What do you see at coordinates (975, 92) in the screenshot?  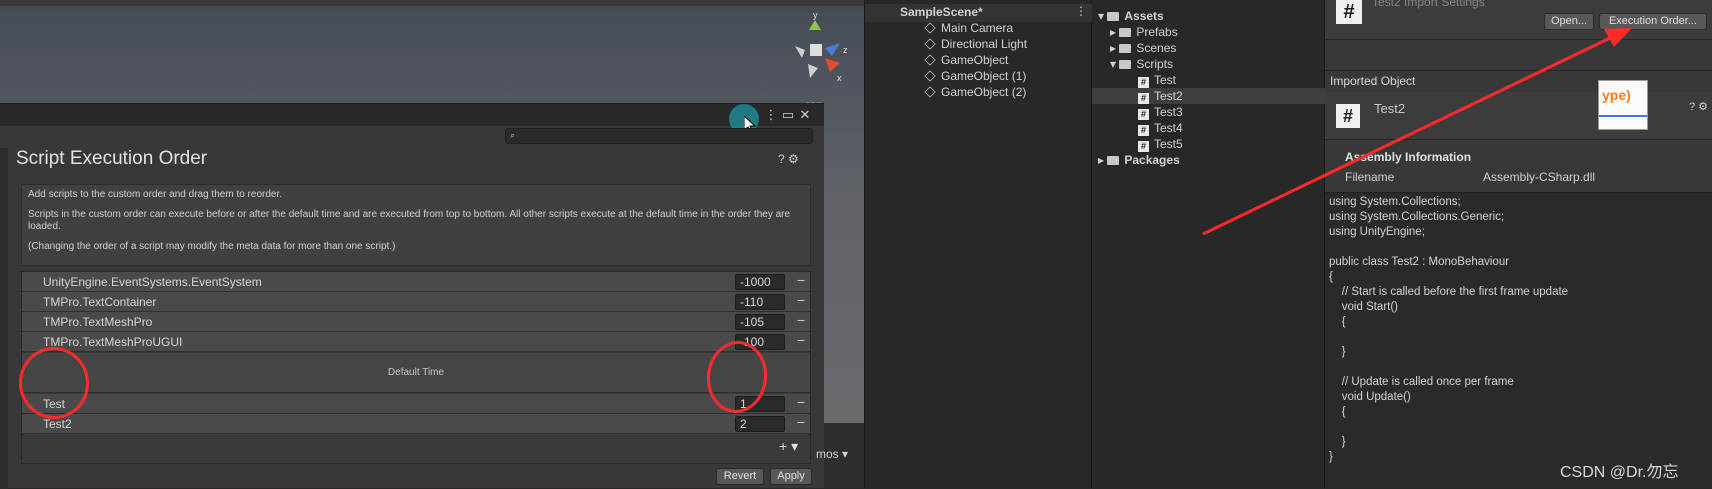 I see `hierarchy-item: GameObject (2)` at bounding box center [975, 92].